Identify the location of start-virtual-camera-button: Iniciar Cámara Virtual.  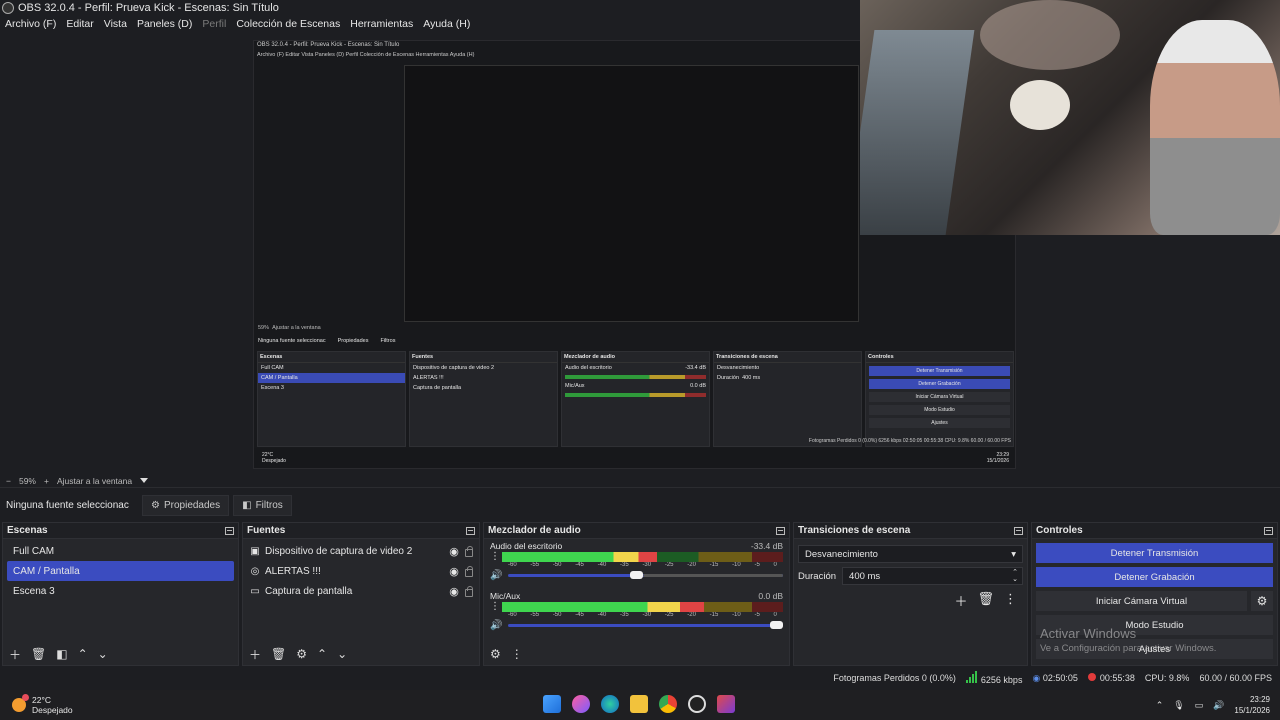
(1141, 601).